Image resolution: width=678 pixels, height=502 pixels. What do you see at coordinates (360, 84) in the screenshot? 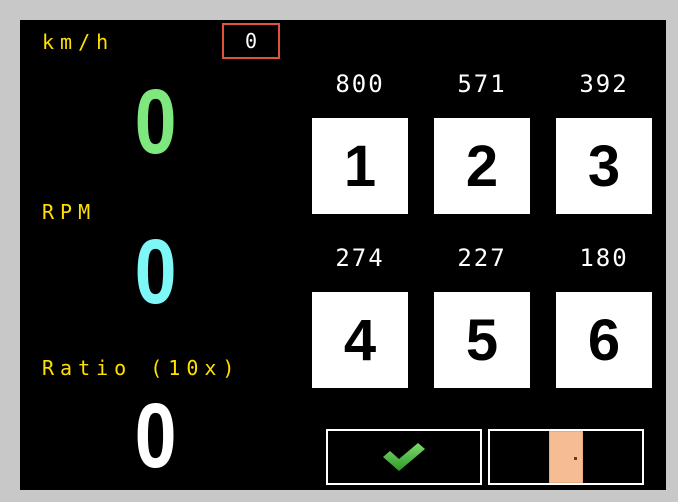
I see `gear-1-ratio: 800` at bounding box center [360, 84].